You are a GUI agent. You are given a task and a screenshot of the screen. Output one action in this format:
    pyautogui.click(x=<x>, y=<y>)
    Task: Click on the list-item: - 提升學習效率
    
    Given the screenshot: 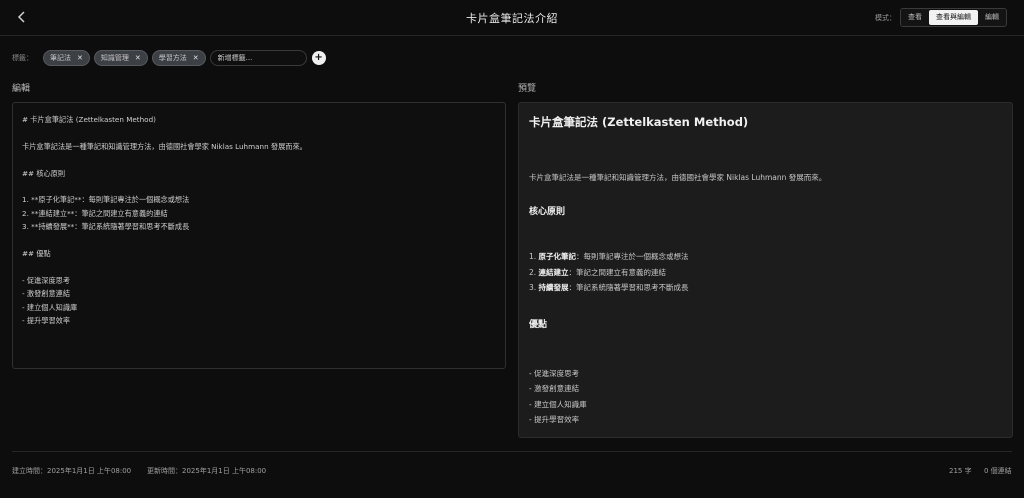 What is the action you would take?
    pyautogui.click(x=554, y=419)
    